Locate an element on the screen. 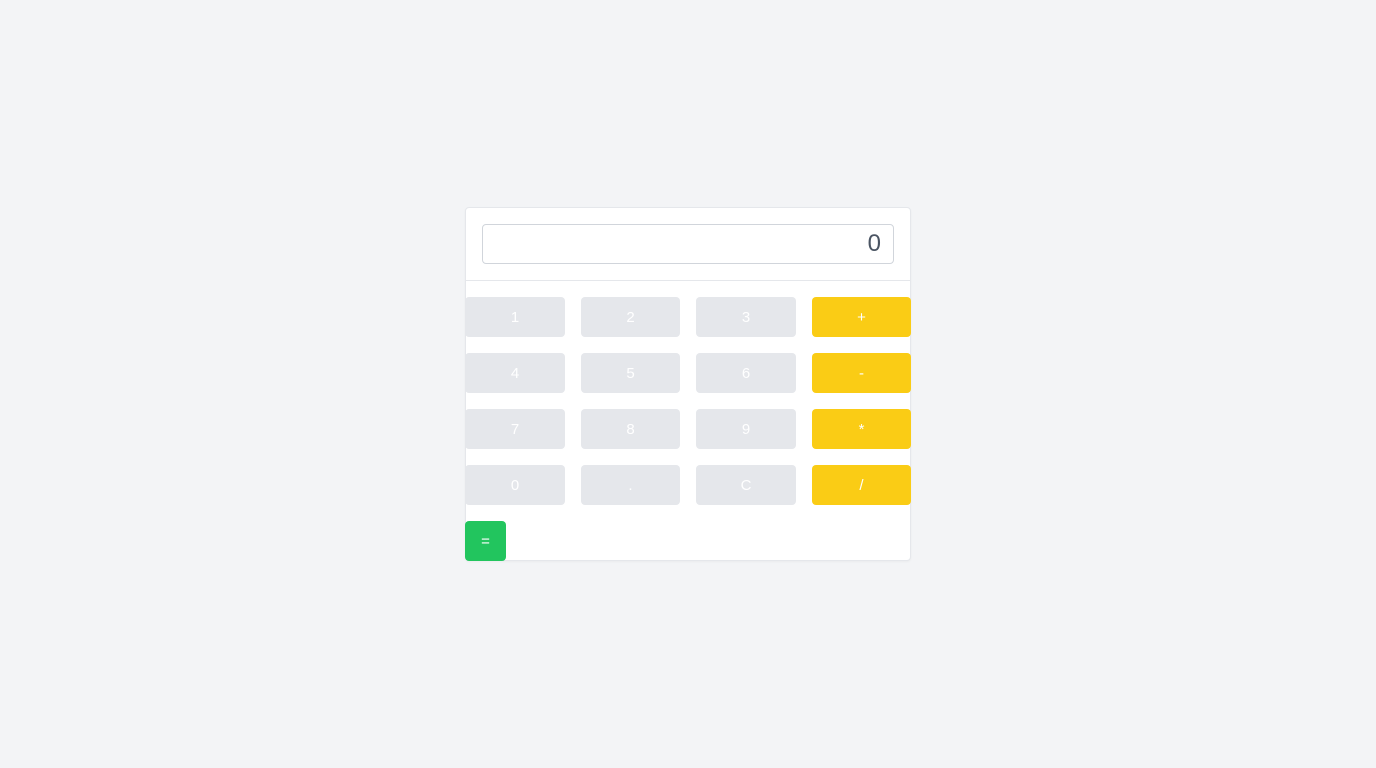 The width and height of the screenshot is (1376, 768). subtract-button: - is located at coordinates (861, 373).